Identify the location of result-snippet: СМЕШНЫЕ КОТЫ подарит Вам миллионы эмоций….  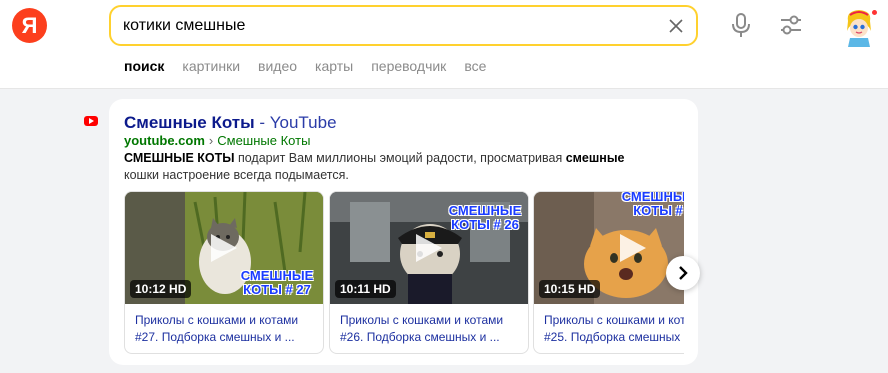
(389, 167).